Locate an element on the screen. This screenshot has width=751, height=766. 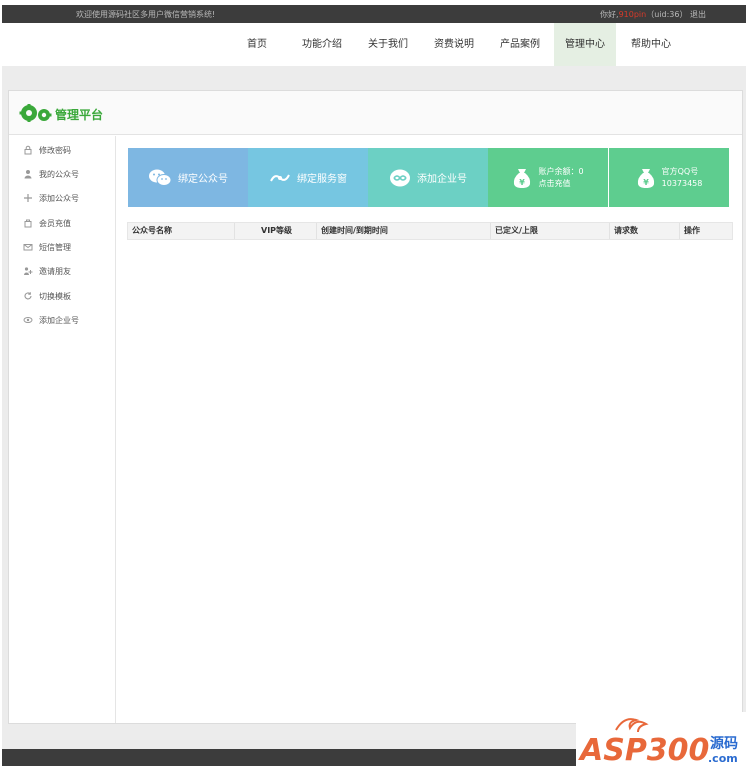
tile-label: 绑定公众号 is located at coordinates (203, 179).